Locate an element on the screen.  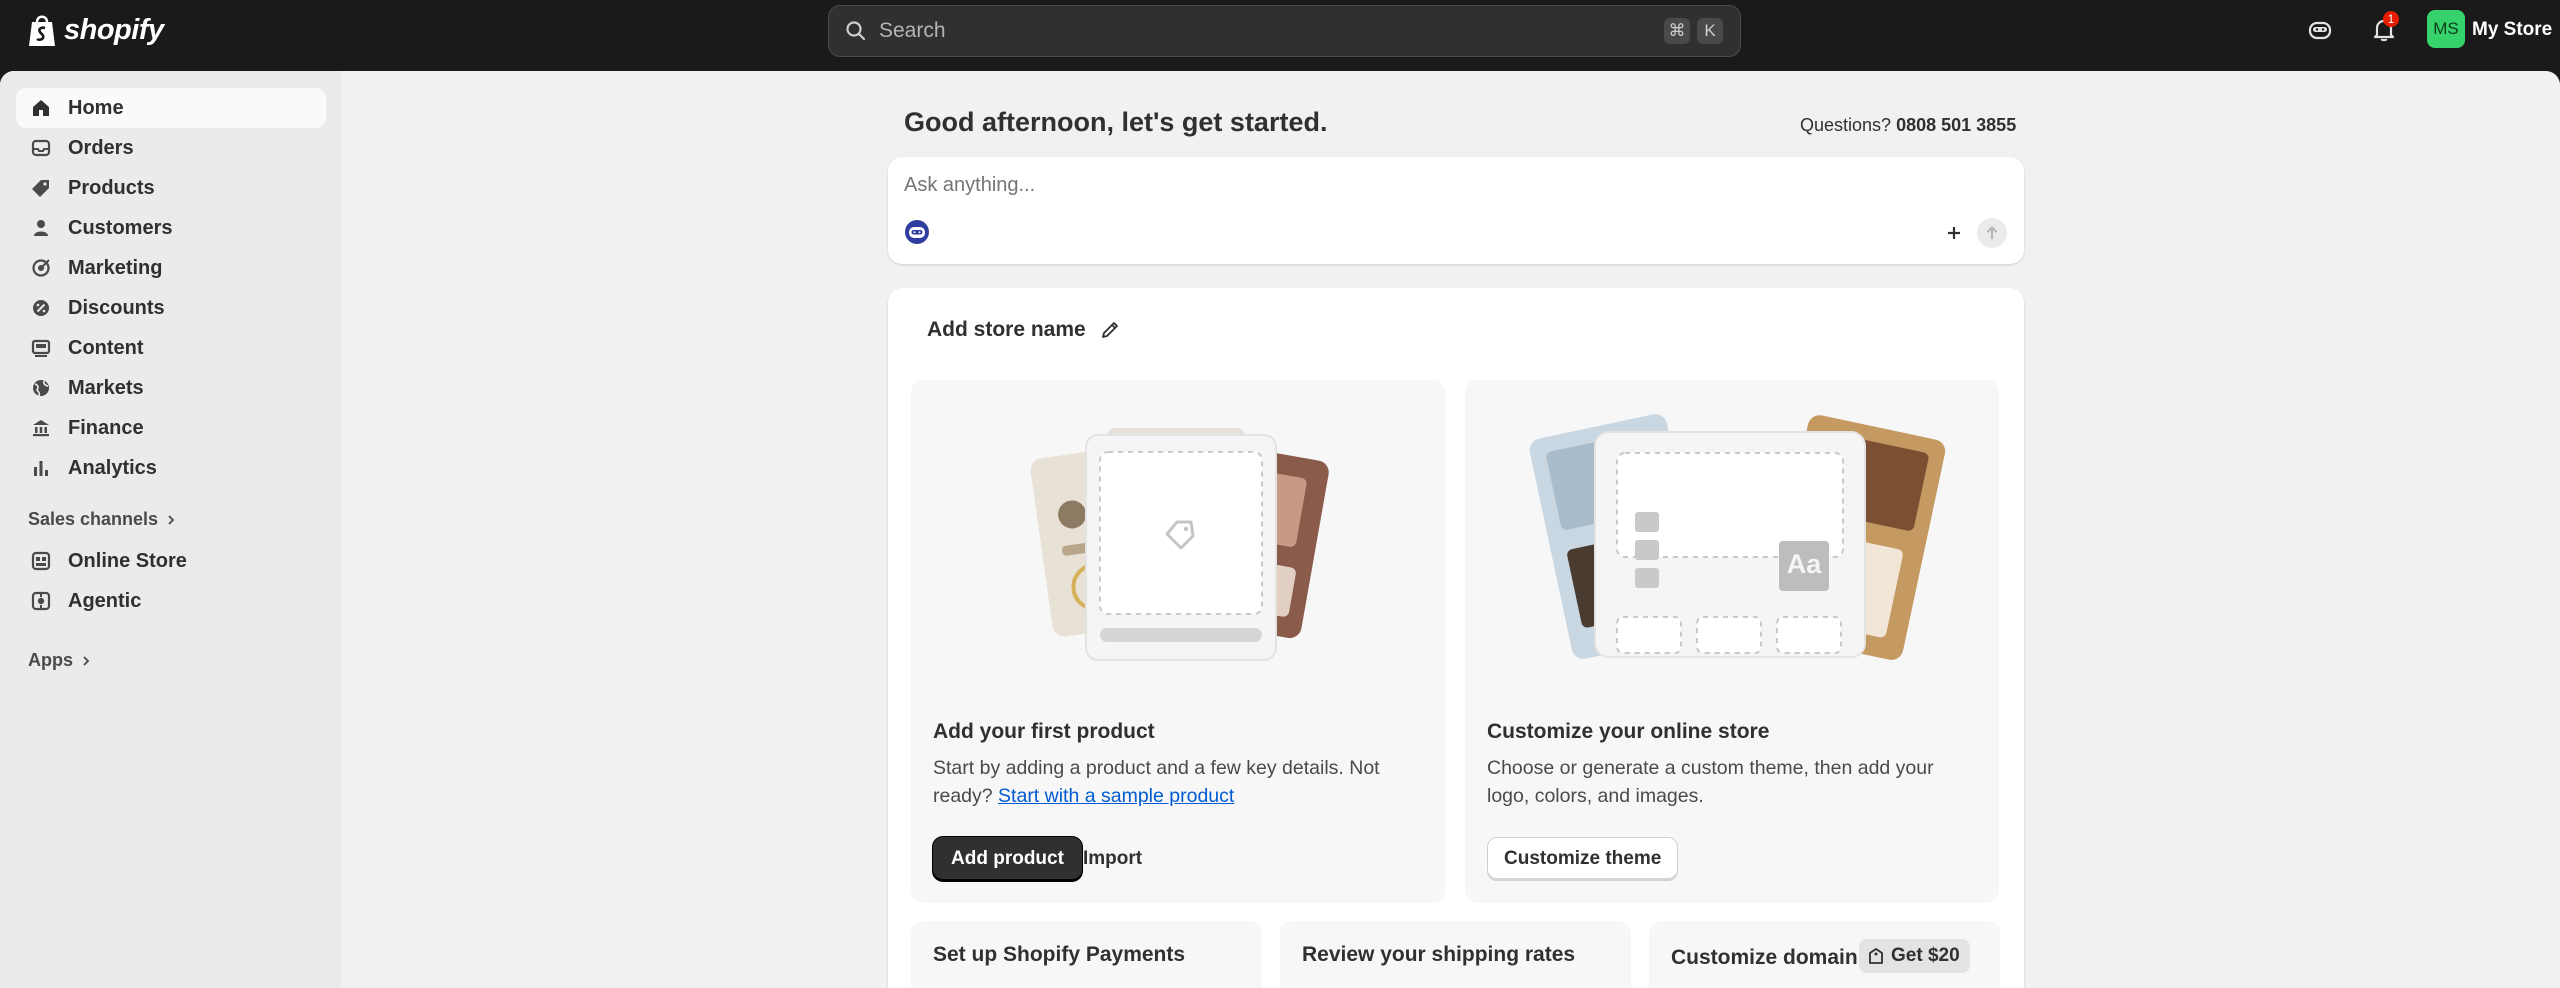
page-greeting: Good afternoon, let's get started. is located at coordinates (1116, 122).